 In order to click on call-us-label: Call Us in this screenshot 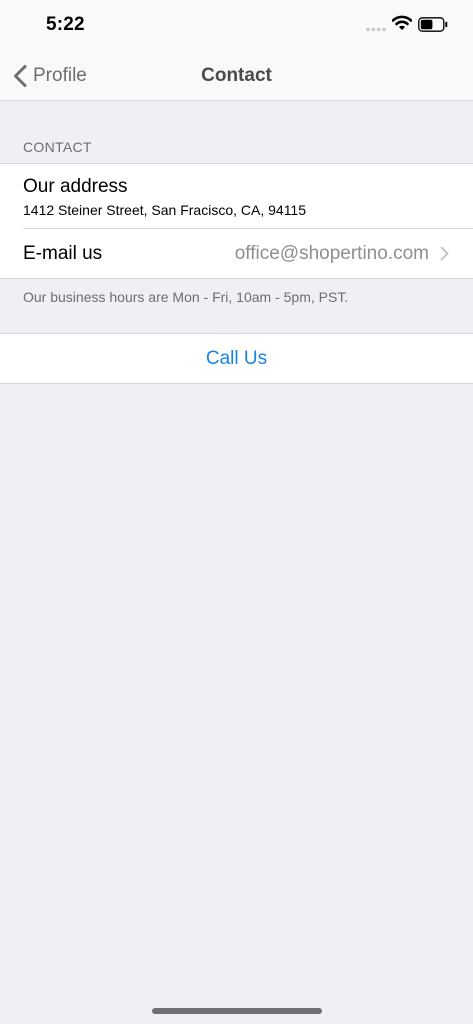, I will do `click(236, 358)`.